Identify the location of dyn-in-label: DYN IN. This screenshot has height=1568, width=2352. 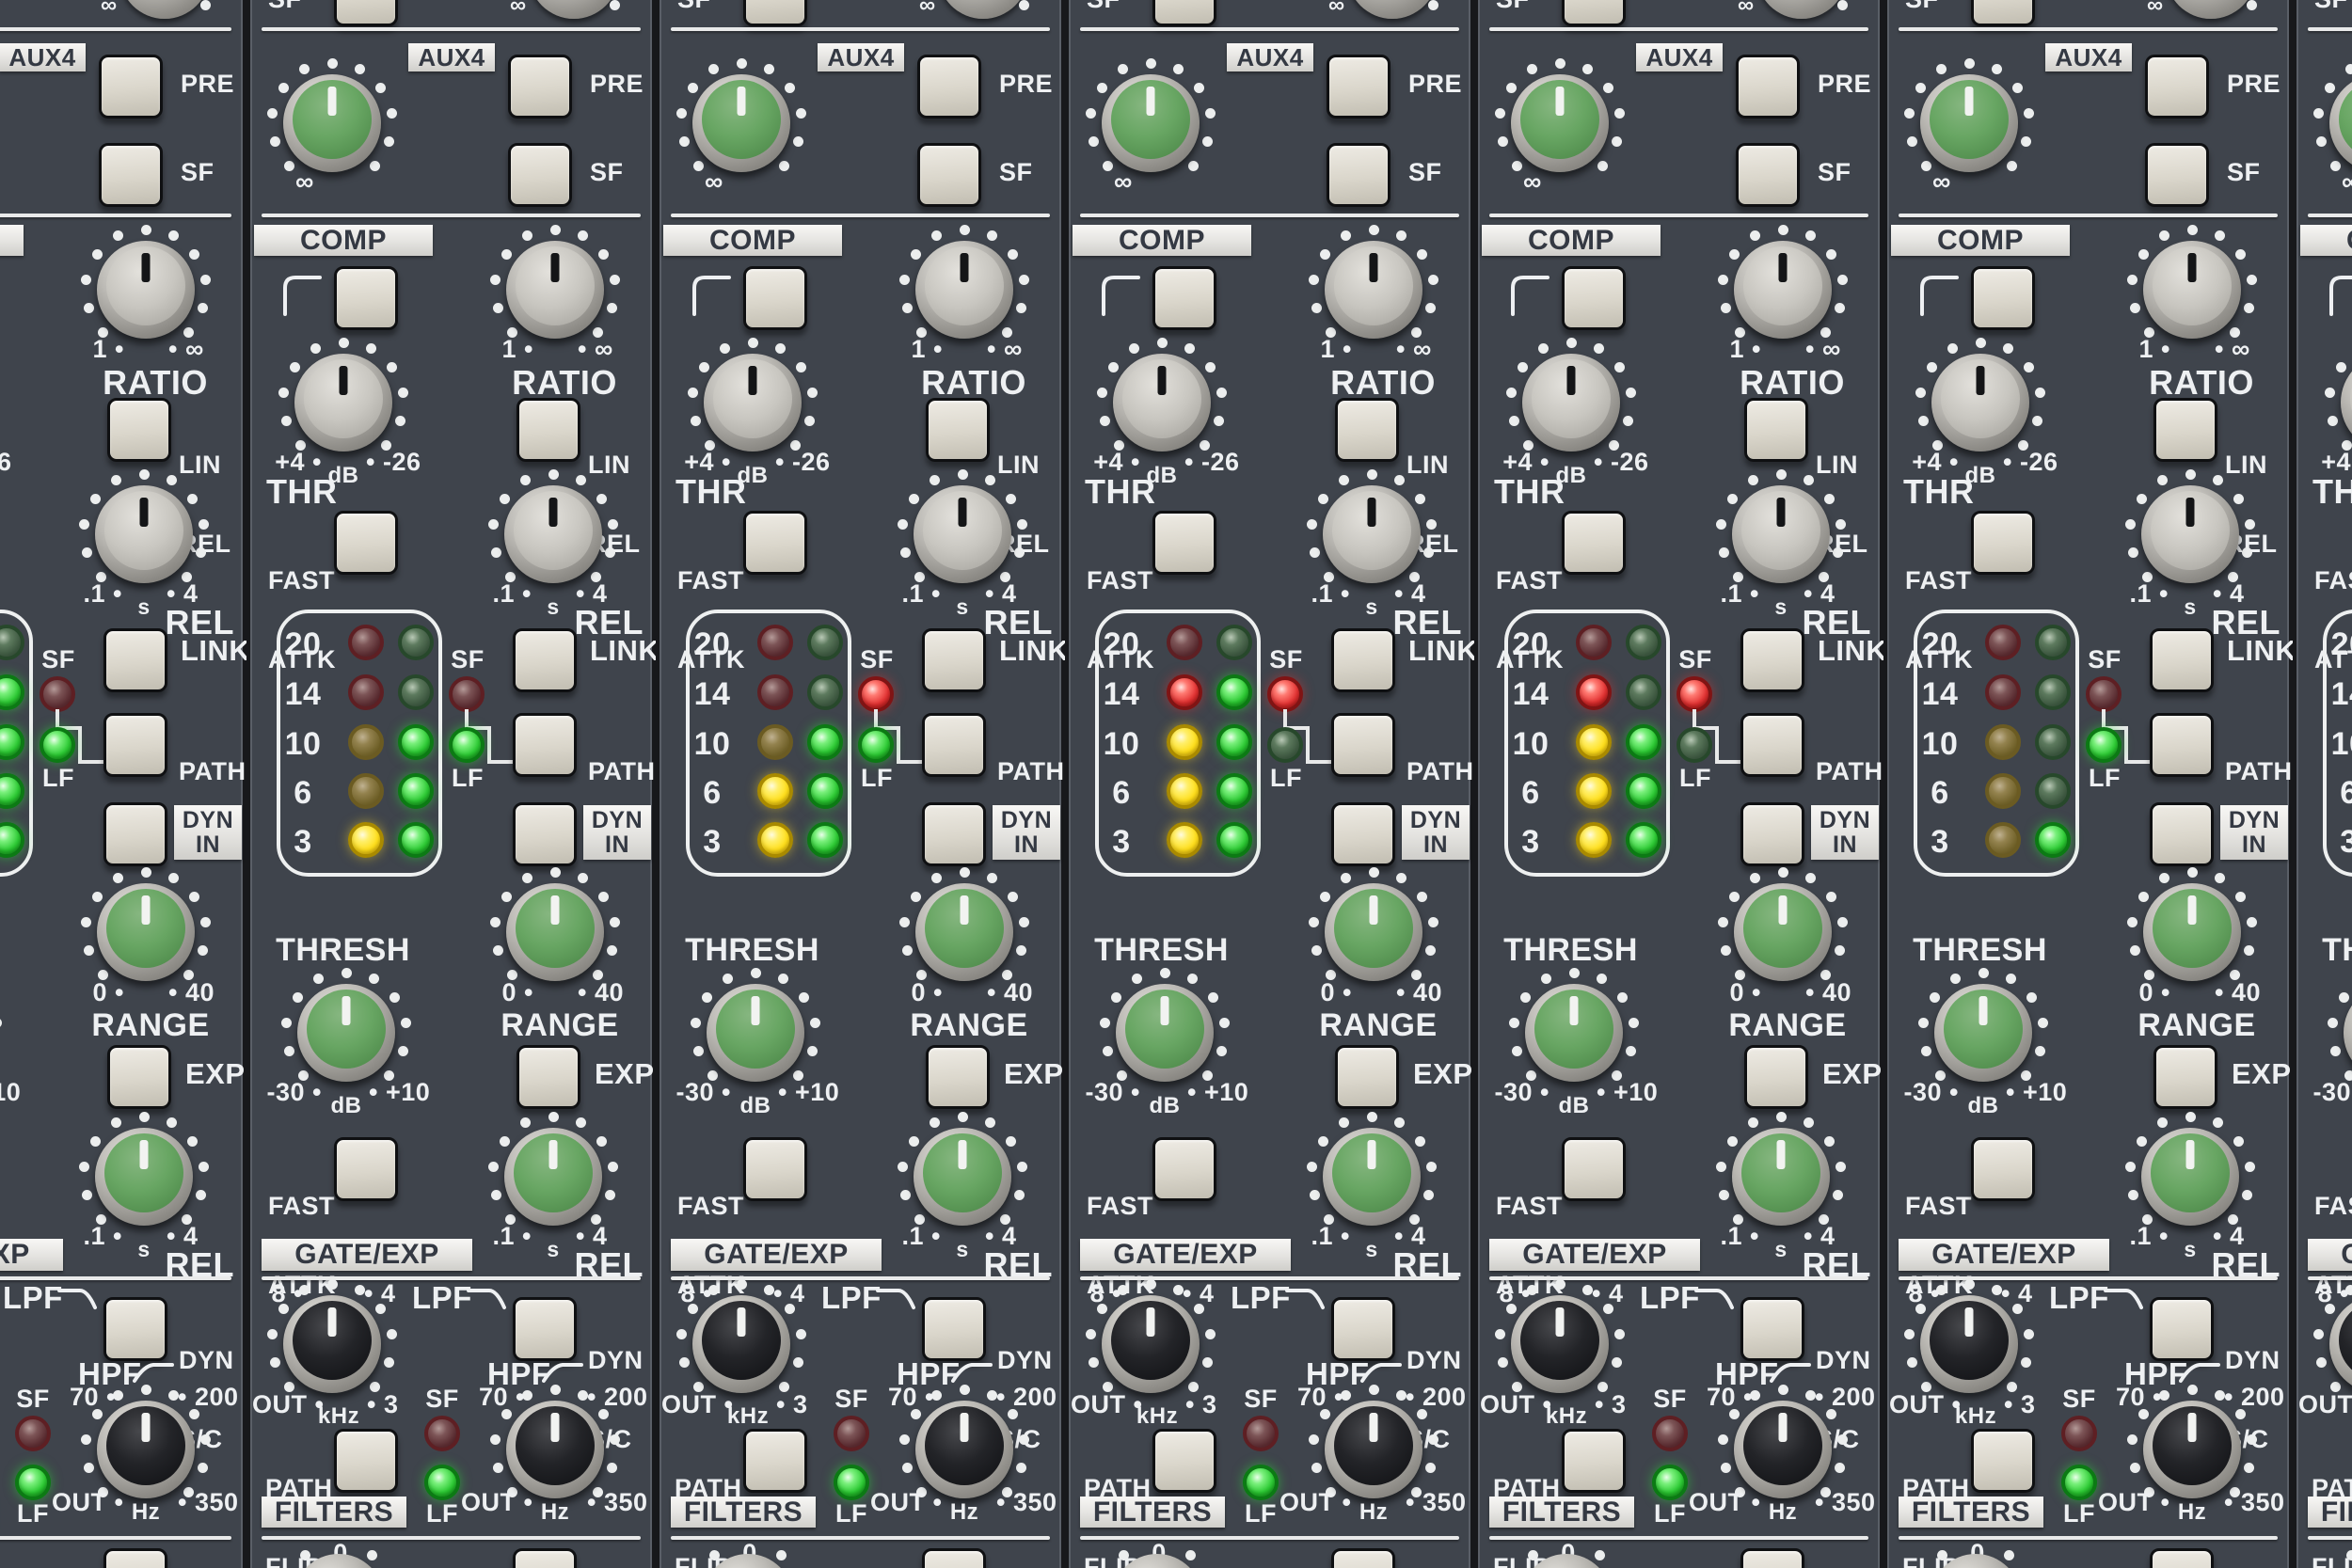
(2254, 832).